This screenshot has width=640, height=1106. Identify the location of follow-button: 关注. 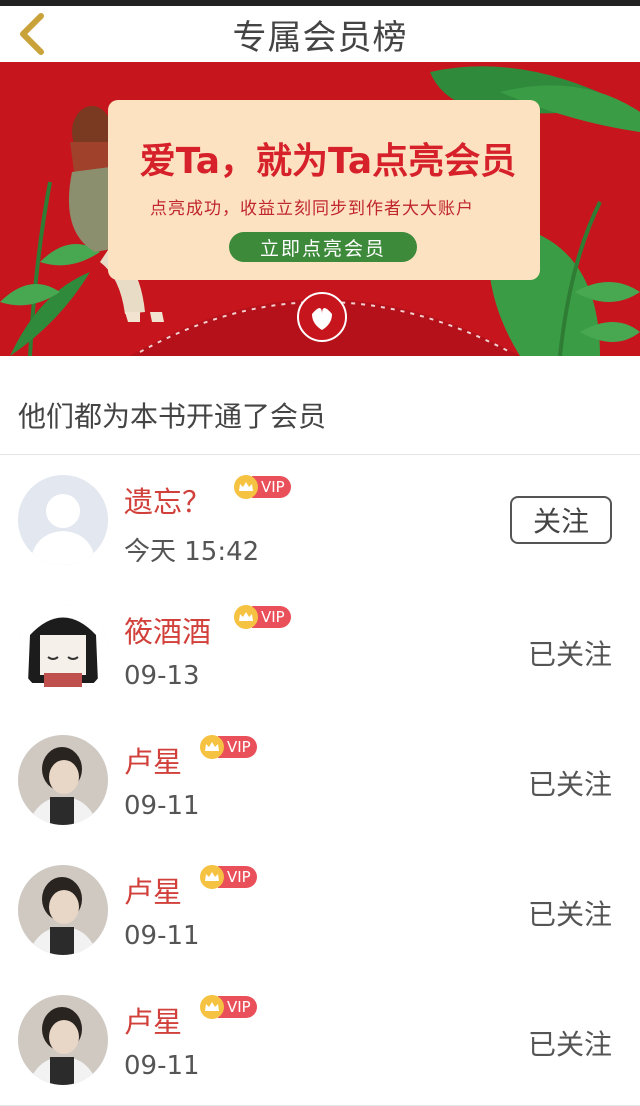
(561, 520).